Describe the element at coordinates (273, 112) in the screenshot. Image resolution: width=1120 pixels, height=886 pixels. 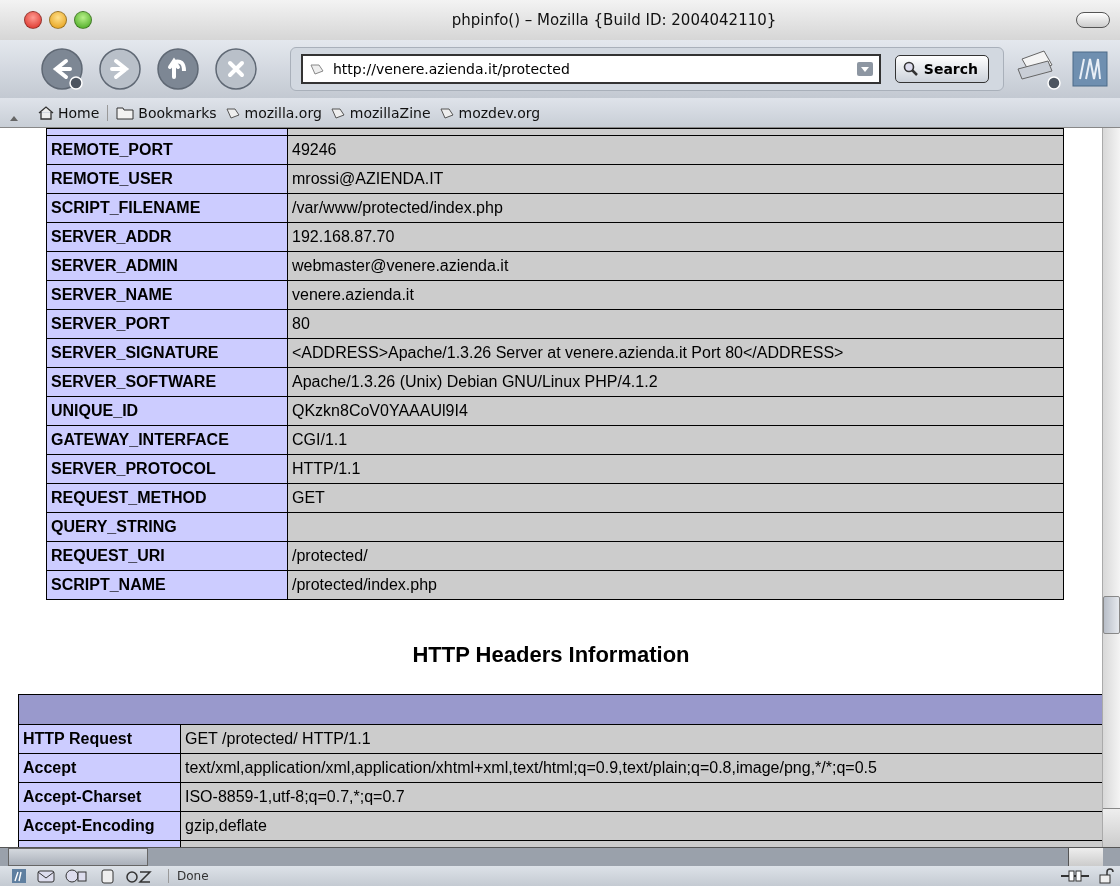
I see `bookmark-item: mozilla.org` at that location.